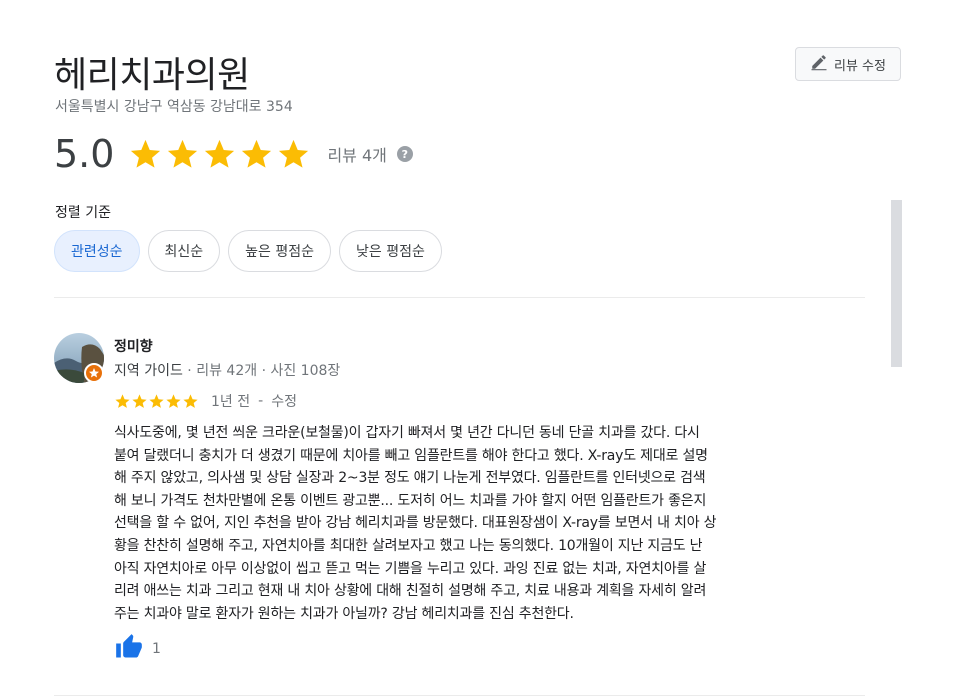  I want to click on thumbs-up-icon, so click(129, 649).